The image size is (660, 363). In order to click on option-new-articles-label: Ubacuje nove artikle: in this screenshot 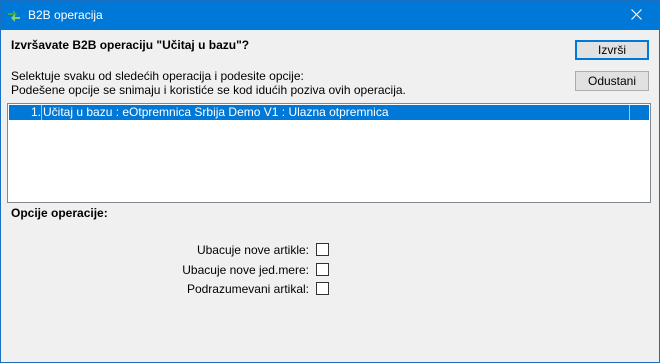, I will do `click(252, 250)`.